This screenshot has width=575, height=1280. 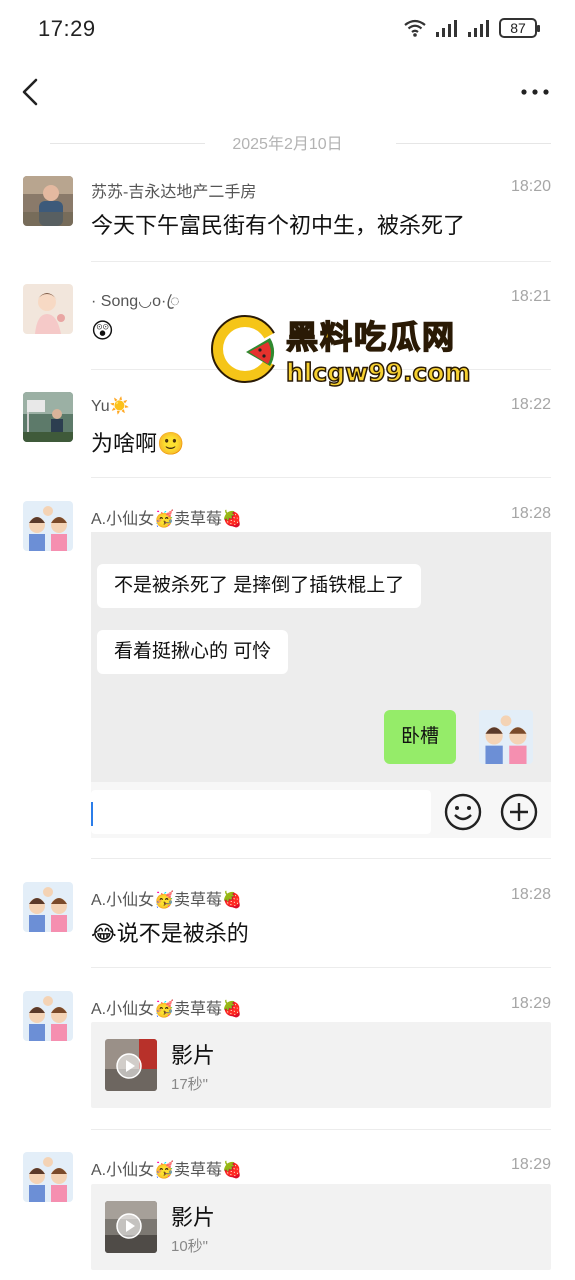 What do you see at coordinates (193, 652) in the screenshot?
I see `quoted-bubble: 看着挺揪心的 可怜` at bounding box center [193, 652].